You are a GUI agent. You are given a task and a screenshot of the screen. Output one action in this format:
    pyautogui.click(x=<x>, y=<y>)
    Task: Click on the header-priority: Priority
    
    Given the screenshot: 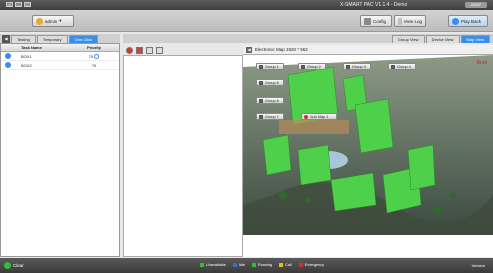 What is the action you would take?
    pyautogui.click(x=94, y=47)
    